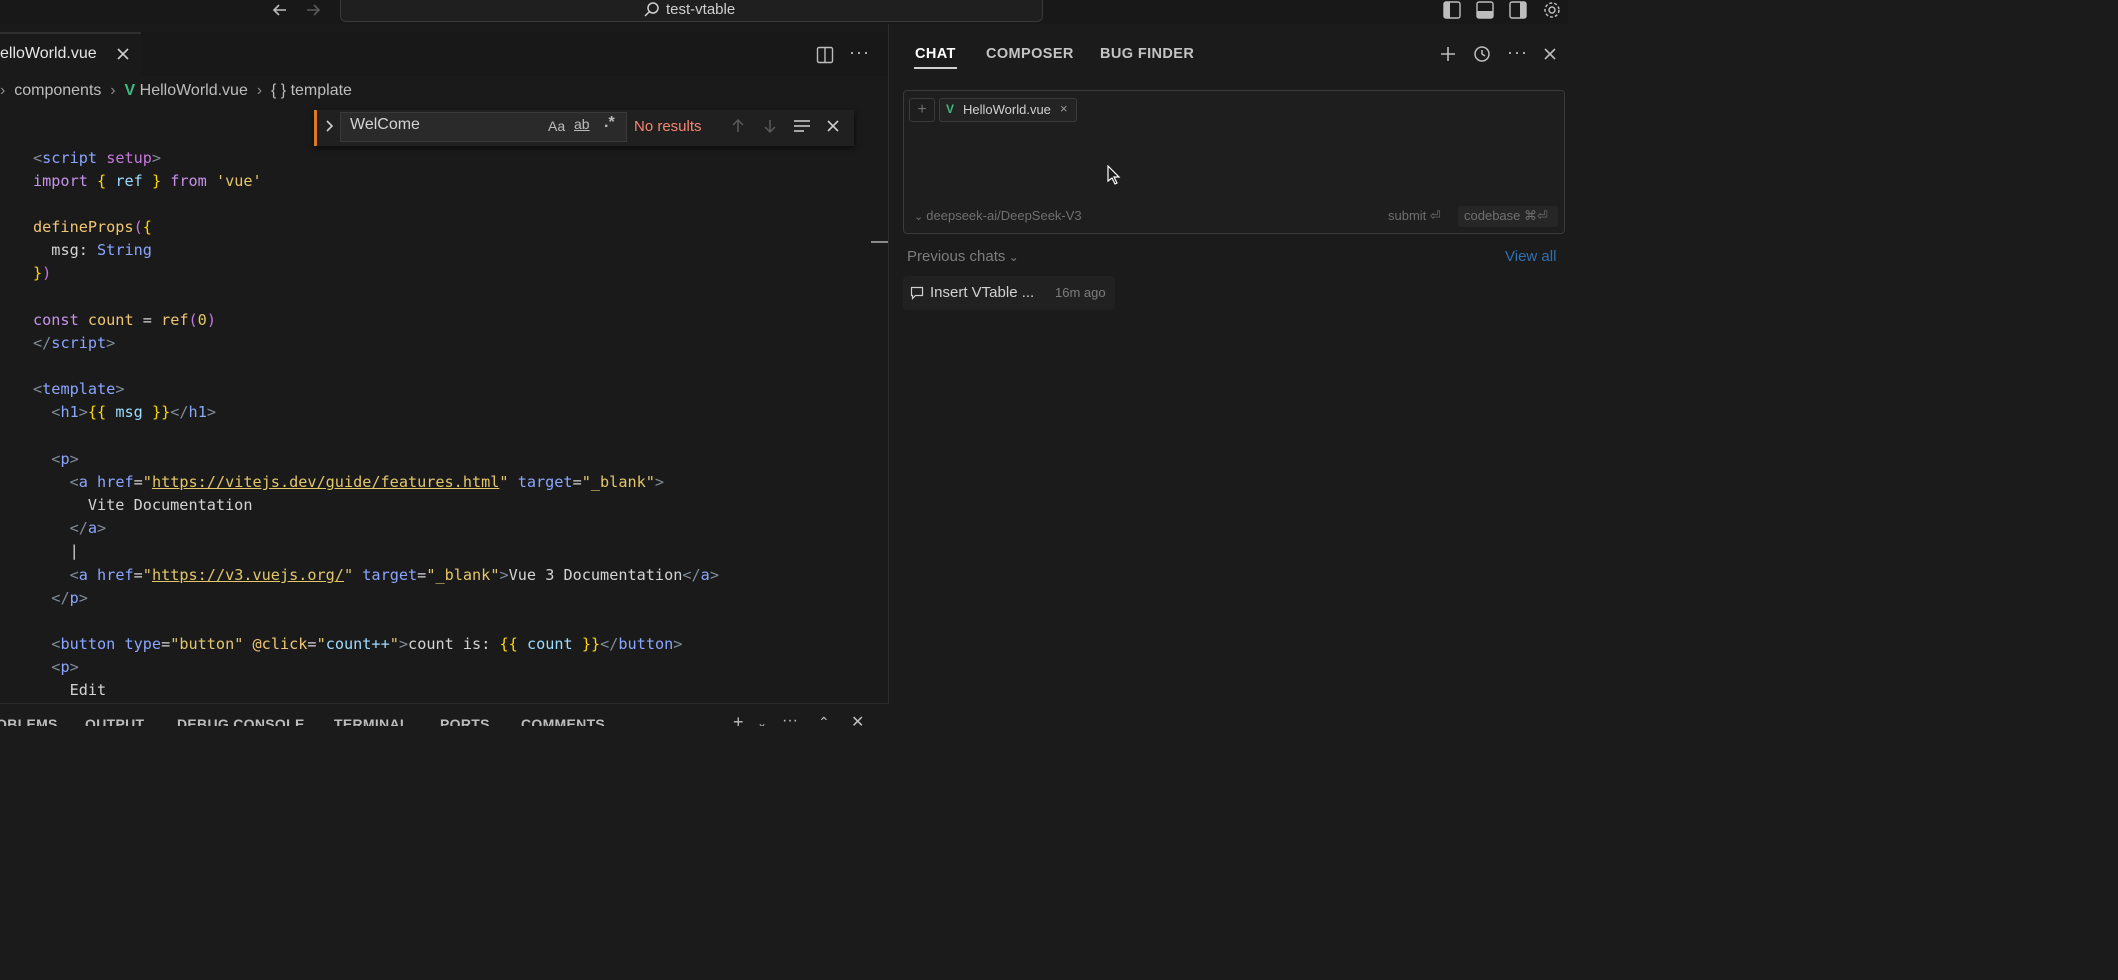 This screenshot has width=2118, height=980. Describe the element at coordinates (935, 54) in the screenshot. I see `tab-chat: CHAT` at that location.